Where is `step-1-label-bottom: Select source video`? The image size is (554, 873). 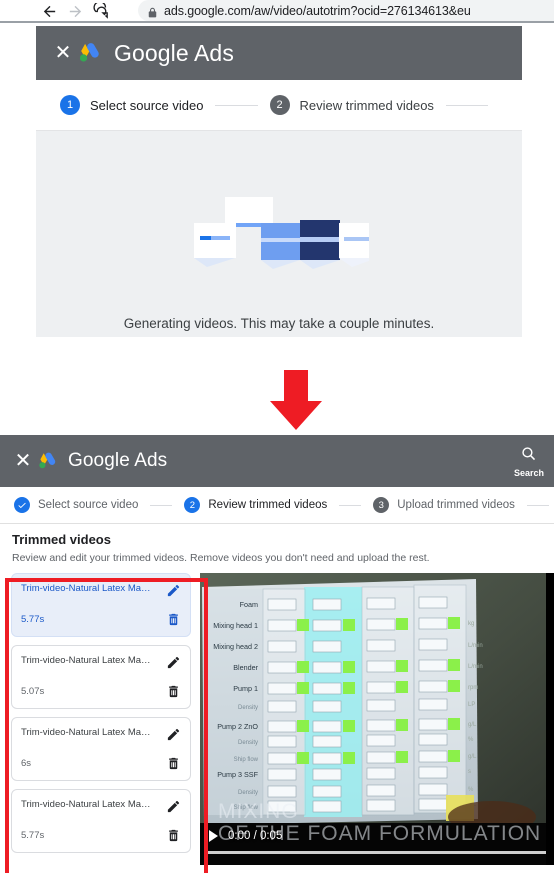 step-1-label-bottom: Select source video is located at coordinates (88, 505).